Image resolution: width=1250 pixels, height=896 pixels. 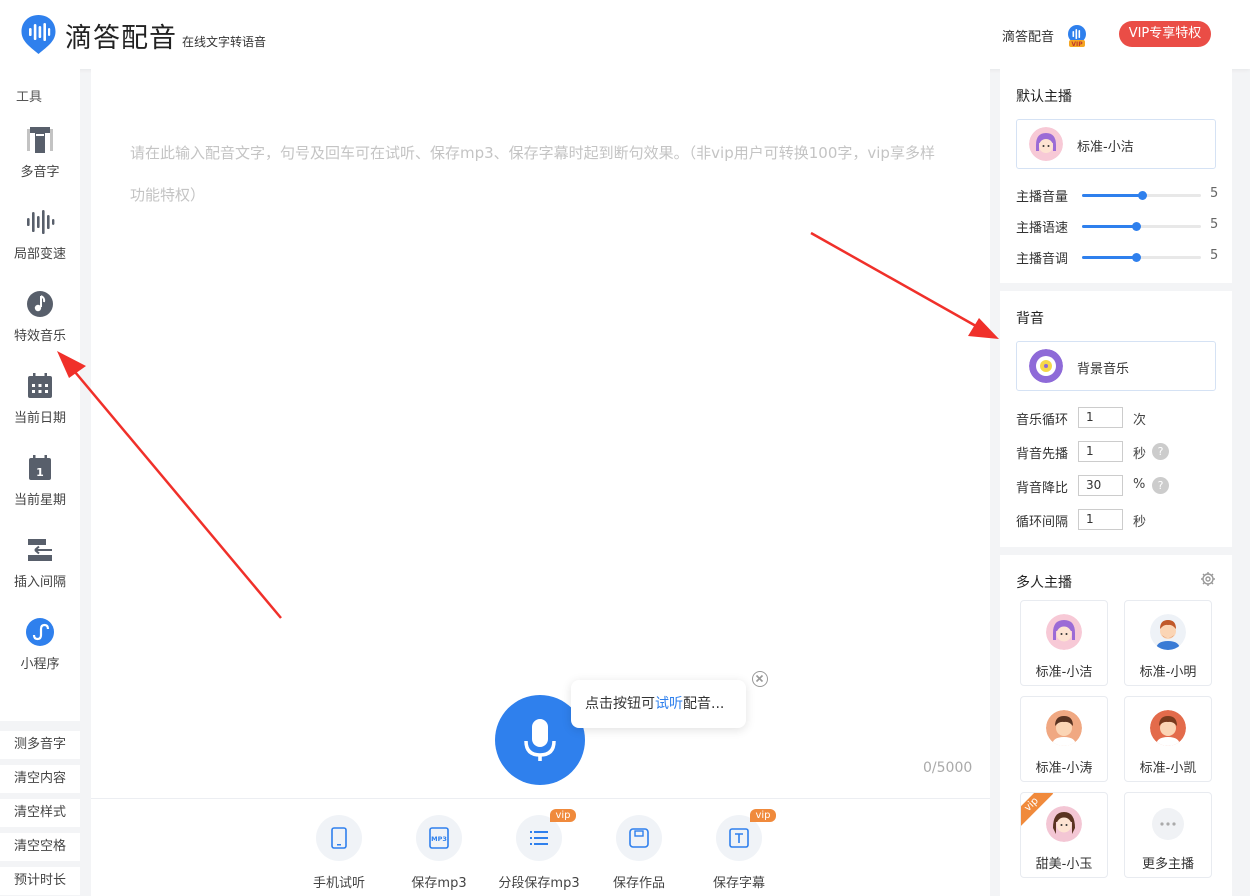 I want to click on bgm-setting-label: 循环间隔, so click(x=1042, y=522).